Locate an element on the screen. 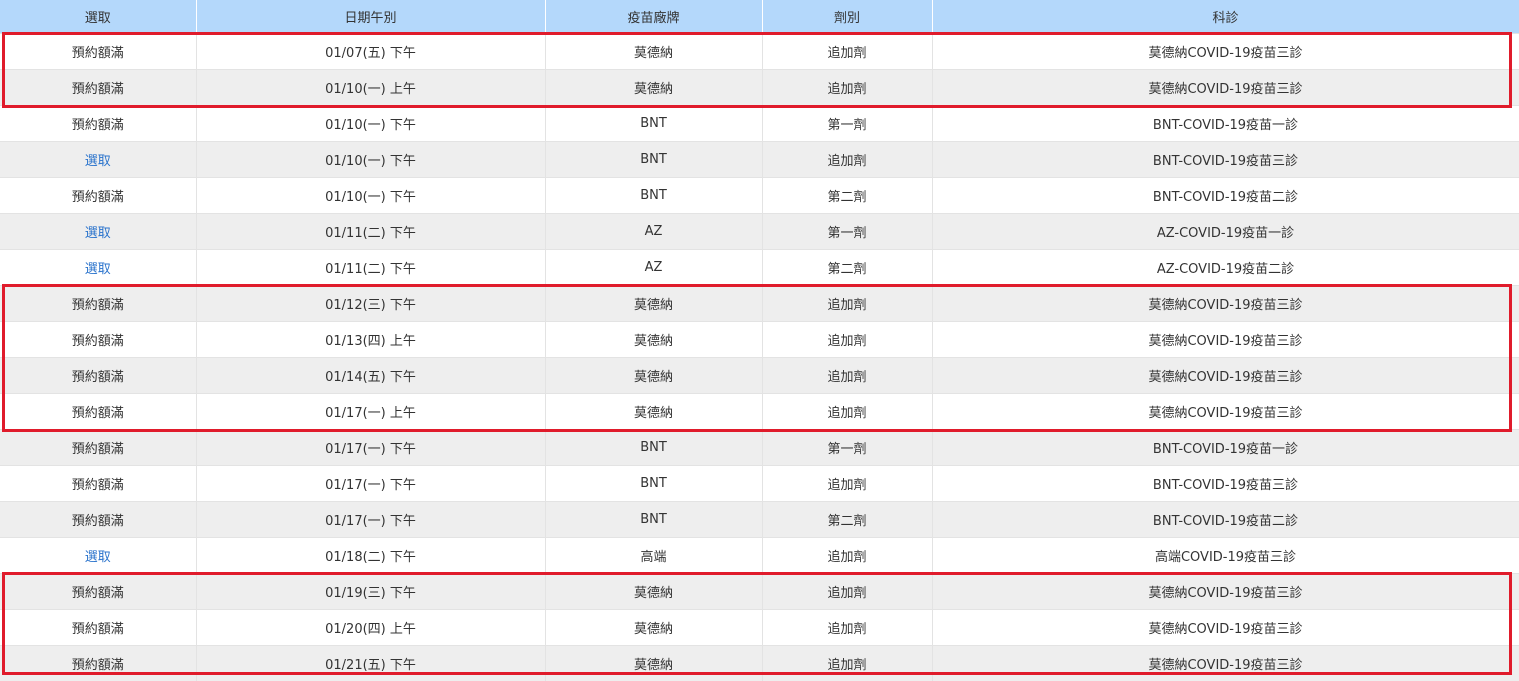  cell-date: 01/21(五) 下午 is located at coordinates (370, 663).